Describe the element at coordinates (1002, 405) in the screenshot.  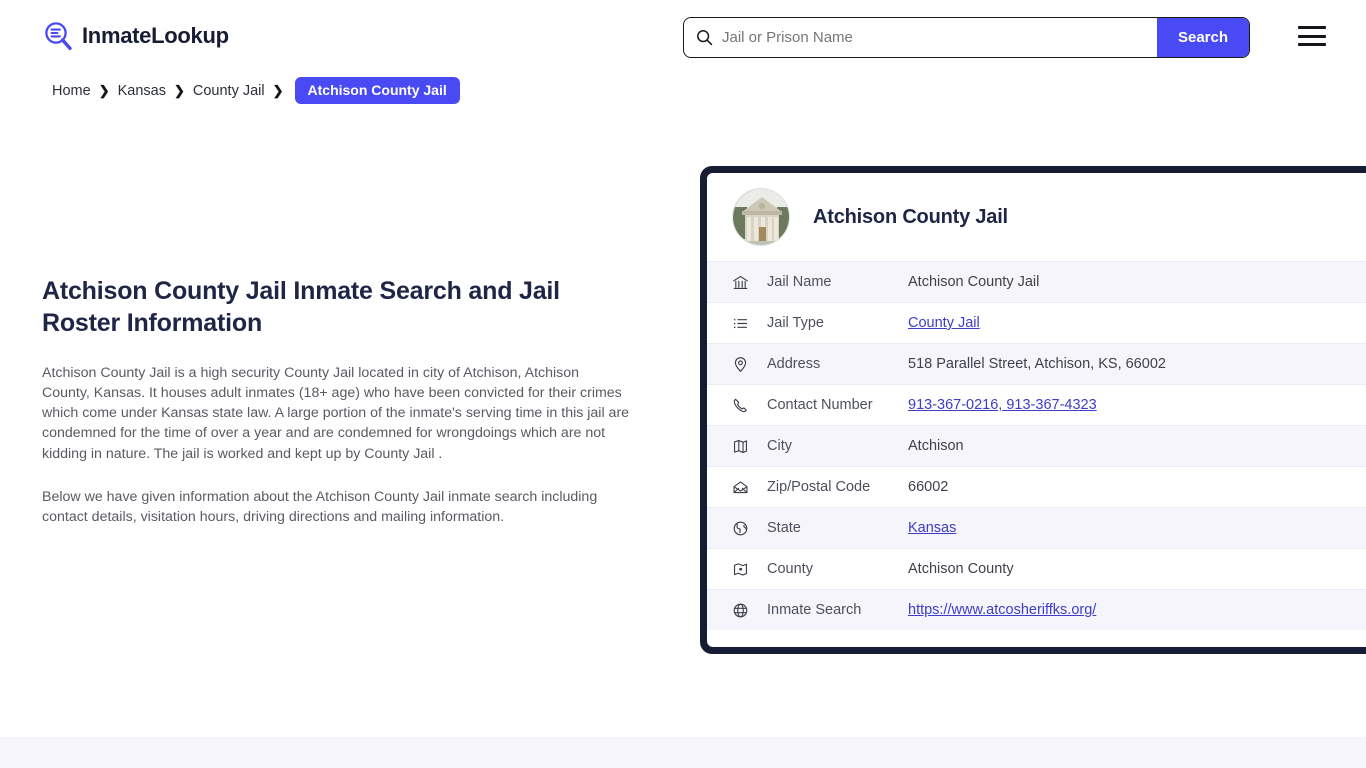
I see `contact-number-link: 913-367-0216, 913-367-4323` at that location.